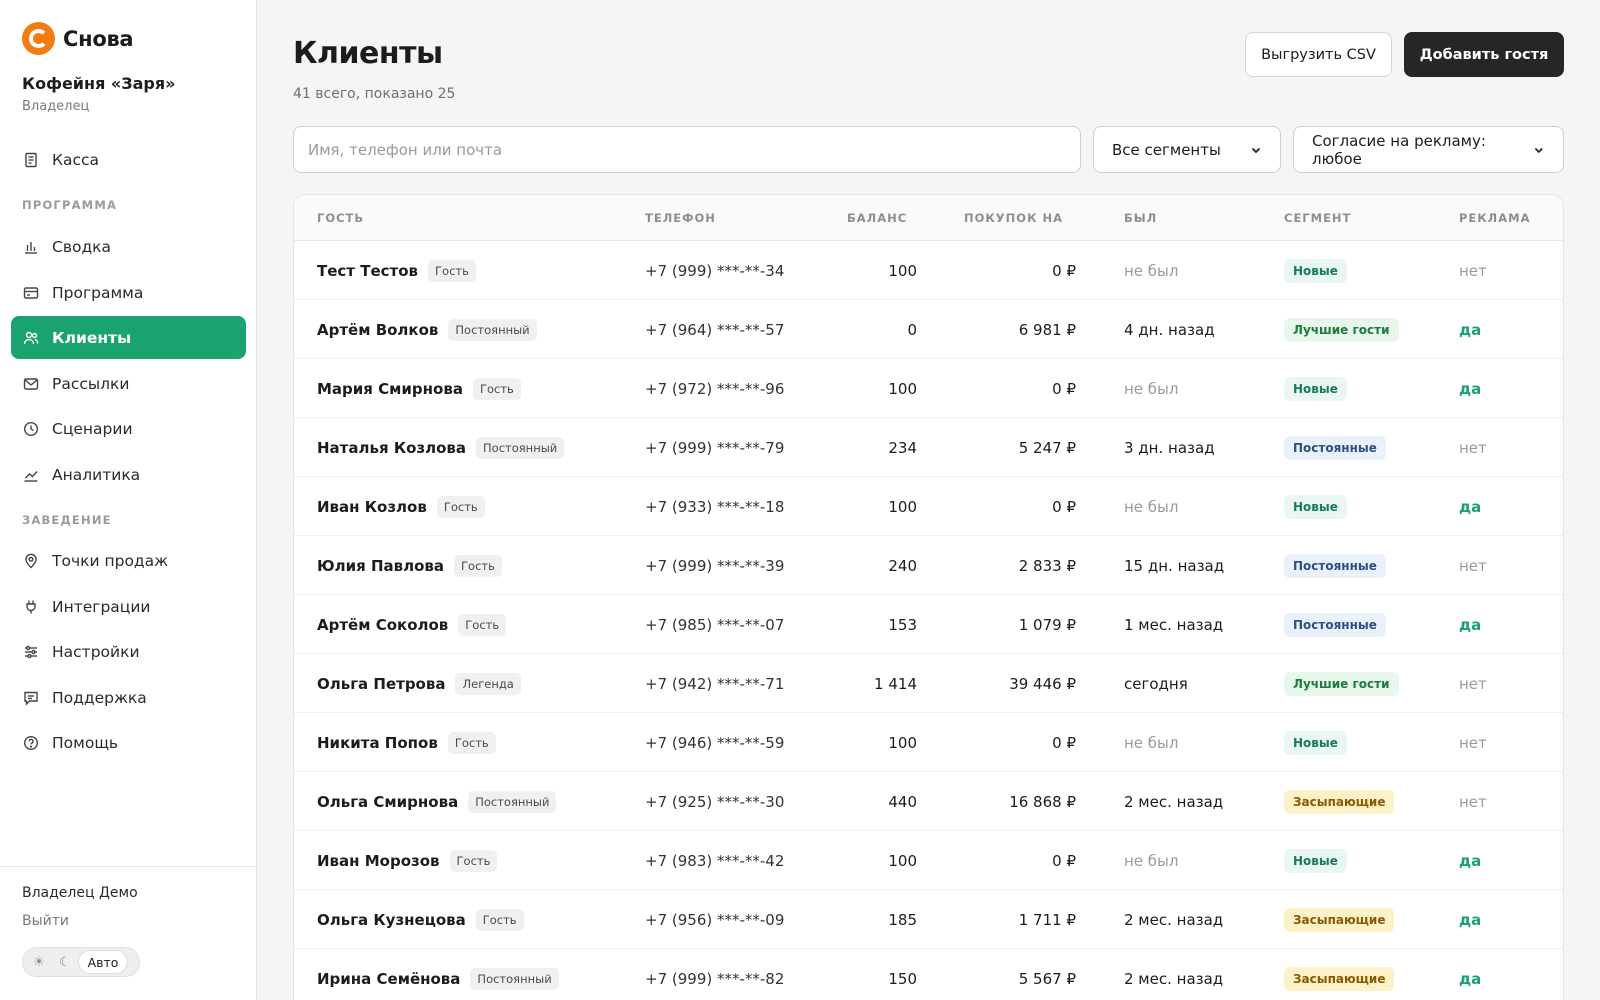 This screenshot has width=1600, height=1000. Describe the element at coordinates (382, 625) in the screenshot. I see `guest-name: Артём Соколов` at that location.